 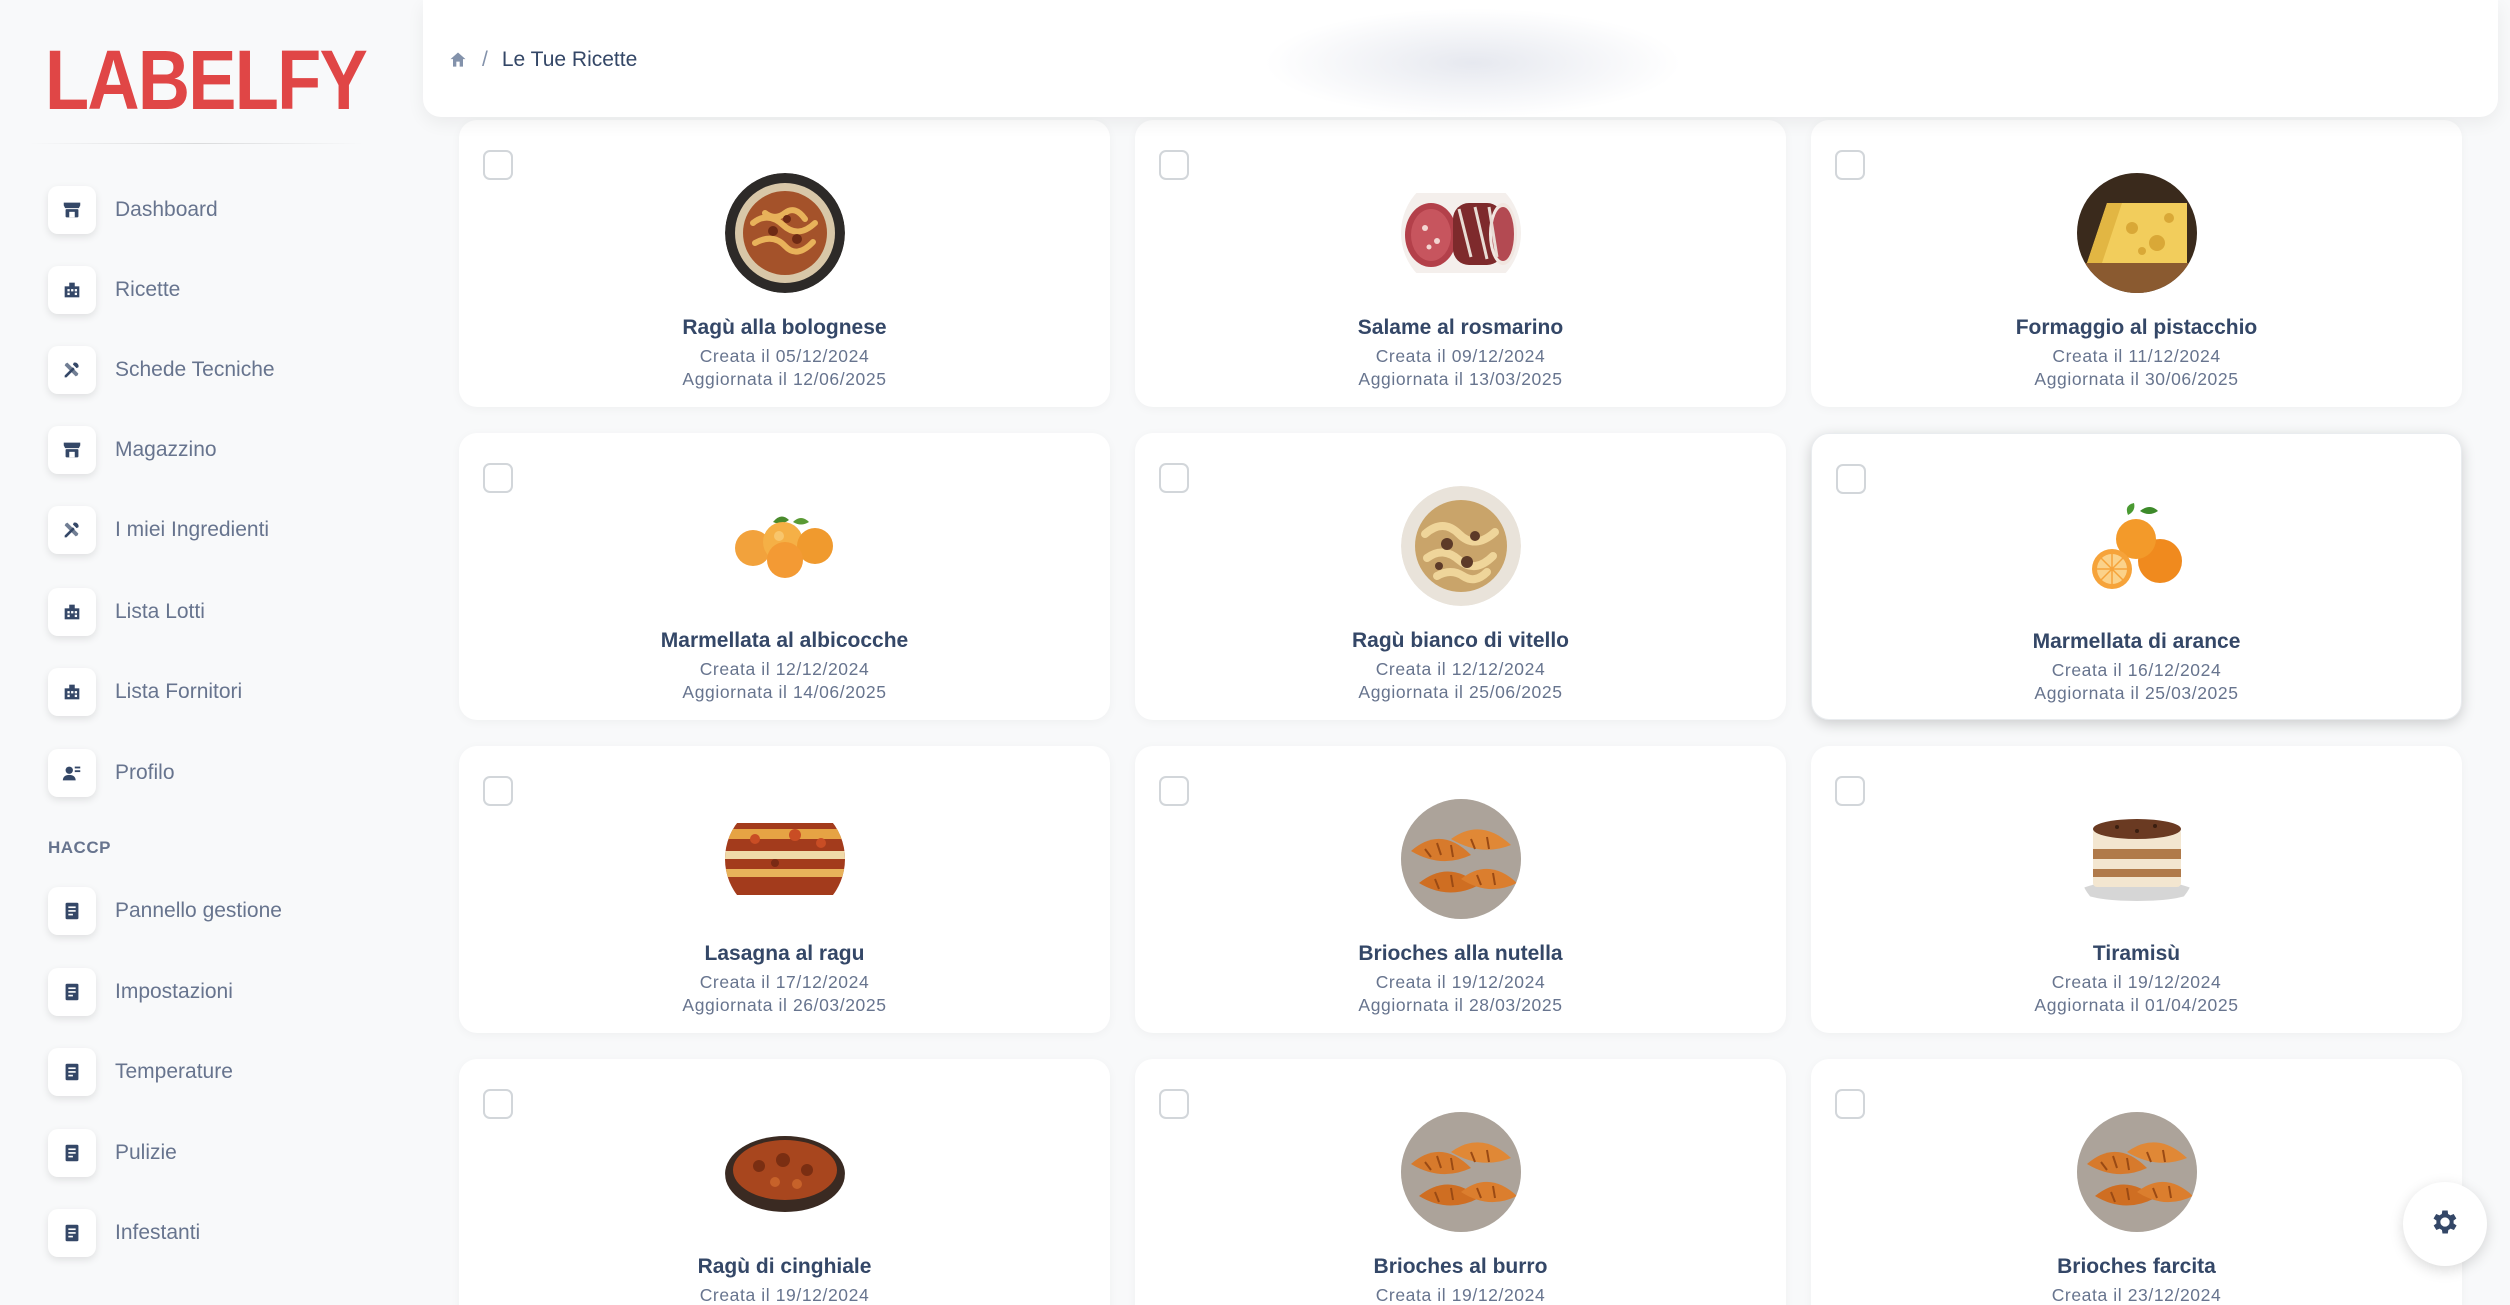 What do you see at coordinates (1460, 327) in the screenshot?
I see `recipe-title: Salame al rosmarino` at bounding box center [1460, 327].